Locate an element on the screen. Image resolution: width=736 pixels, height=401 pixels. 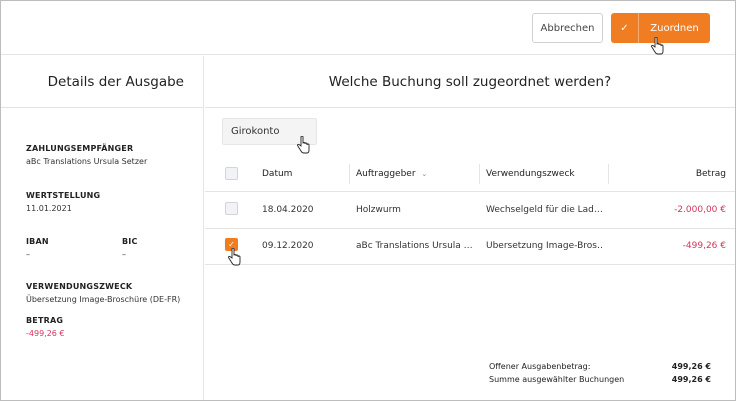
bic-field: BIC – is located at coordinates (130, 248).